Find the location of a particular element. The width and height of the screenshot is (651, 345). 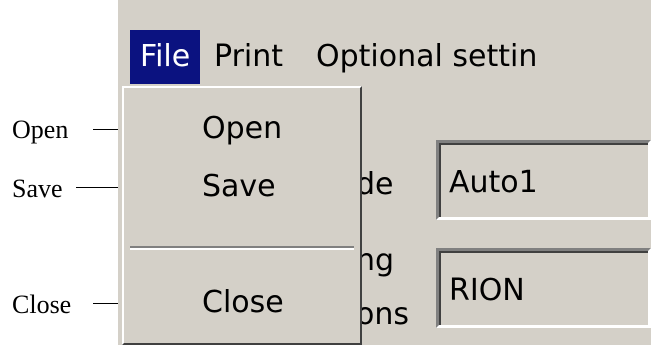

menu-item-save: Save is located at coordinates (239, 187).